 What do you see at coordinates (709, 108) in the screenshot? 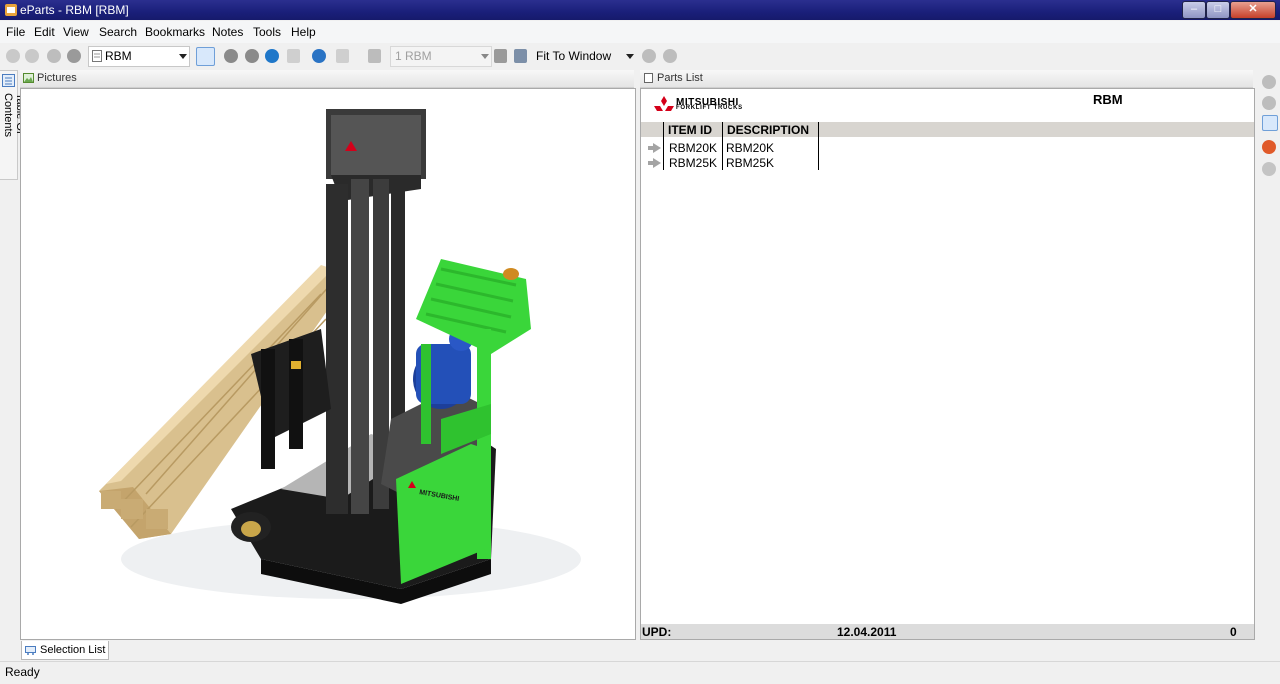
I see `logo-subtitle: FORKLIFT TRUCKS` at bounding box center [709, 108].